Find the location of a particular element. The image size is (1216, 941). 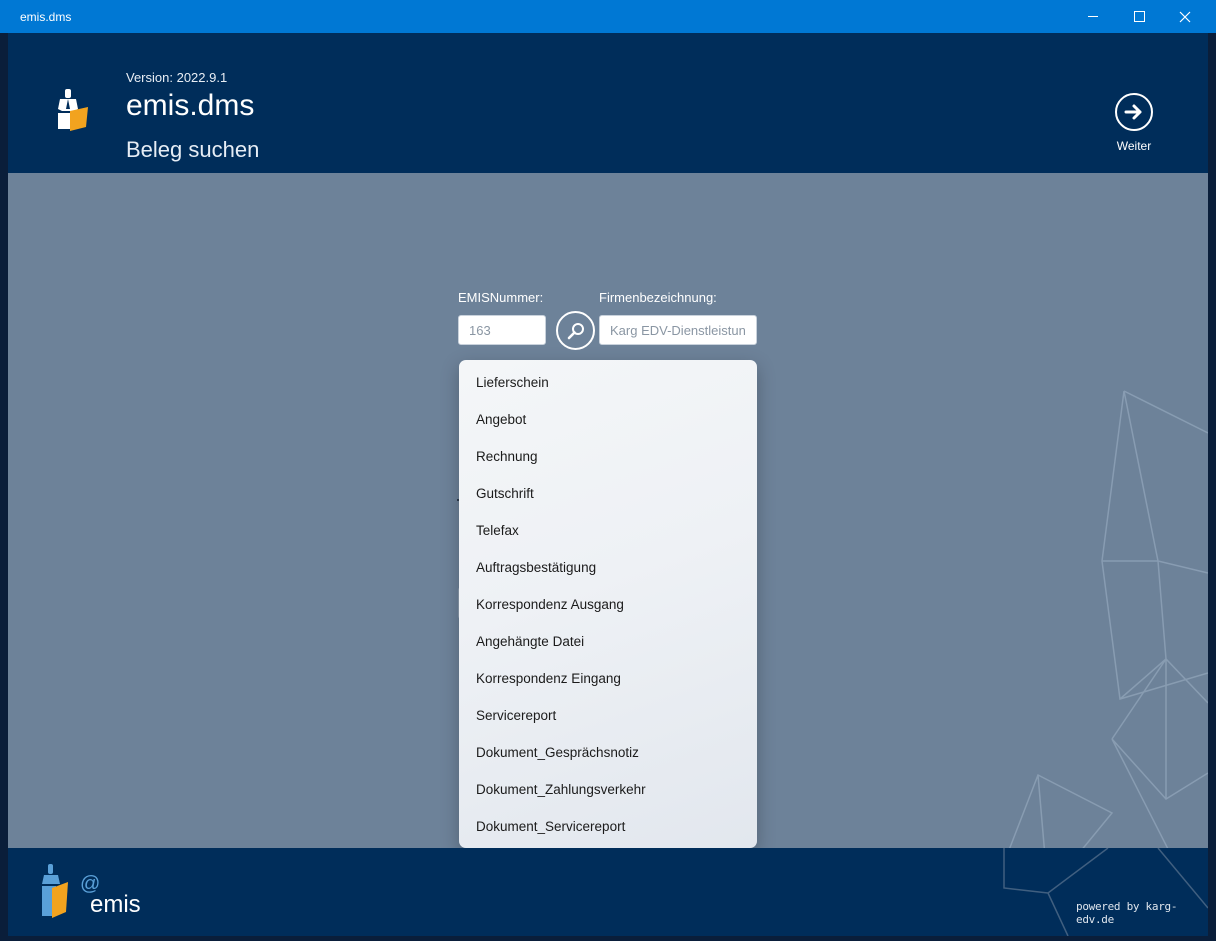

window-frame-bottom is located at coordinates (608, 938).